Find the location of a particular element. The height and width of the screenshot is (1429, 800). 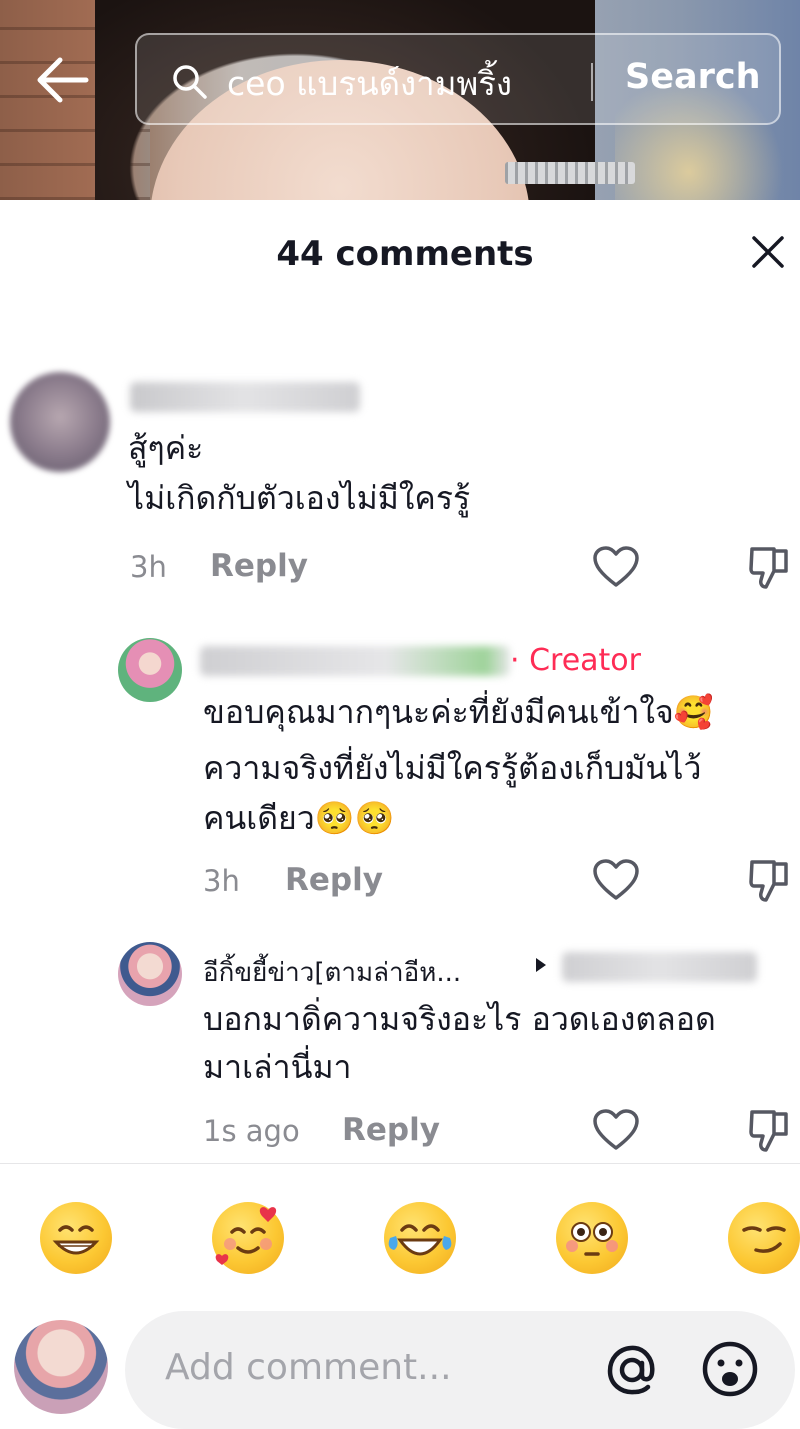

search-query: ceo แบรนด์งามพริ้ง is located at coordinates (369, 83).